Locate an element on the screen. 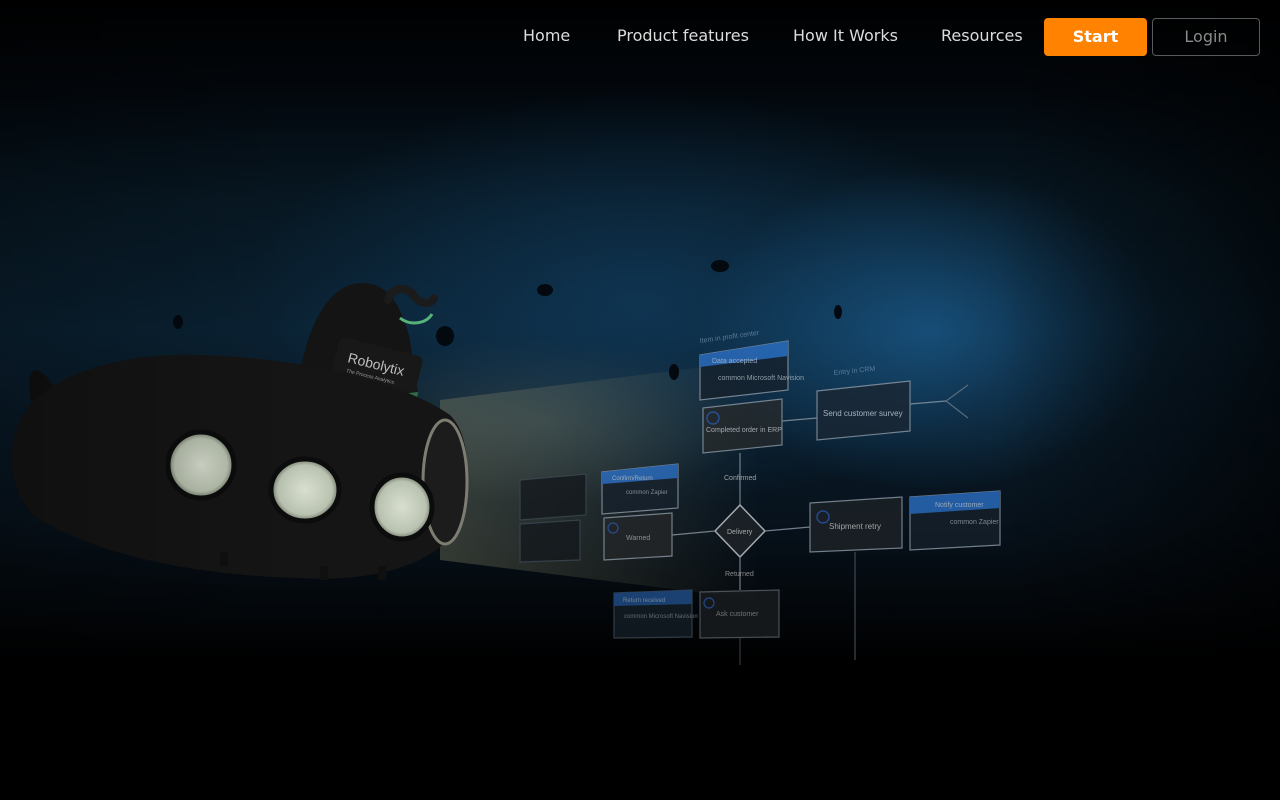 Image resolution: width=1280 pixels, height=800 pixels. diagram-bottom-app: common Microsoft Navision is located at coordinates (661, 617).